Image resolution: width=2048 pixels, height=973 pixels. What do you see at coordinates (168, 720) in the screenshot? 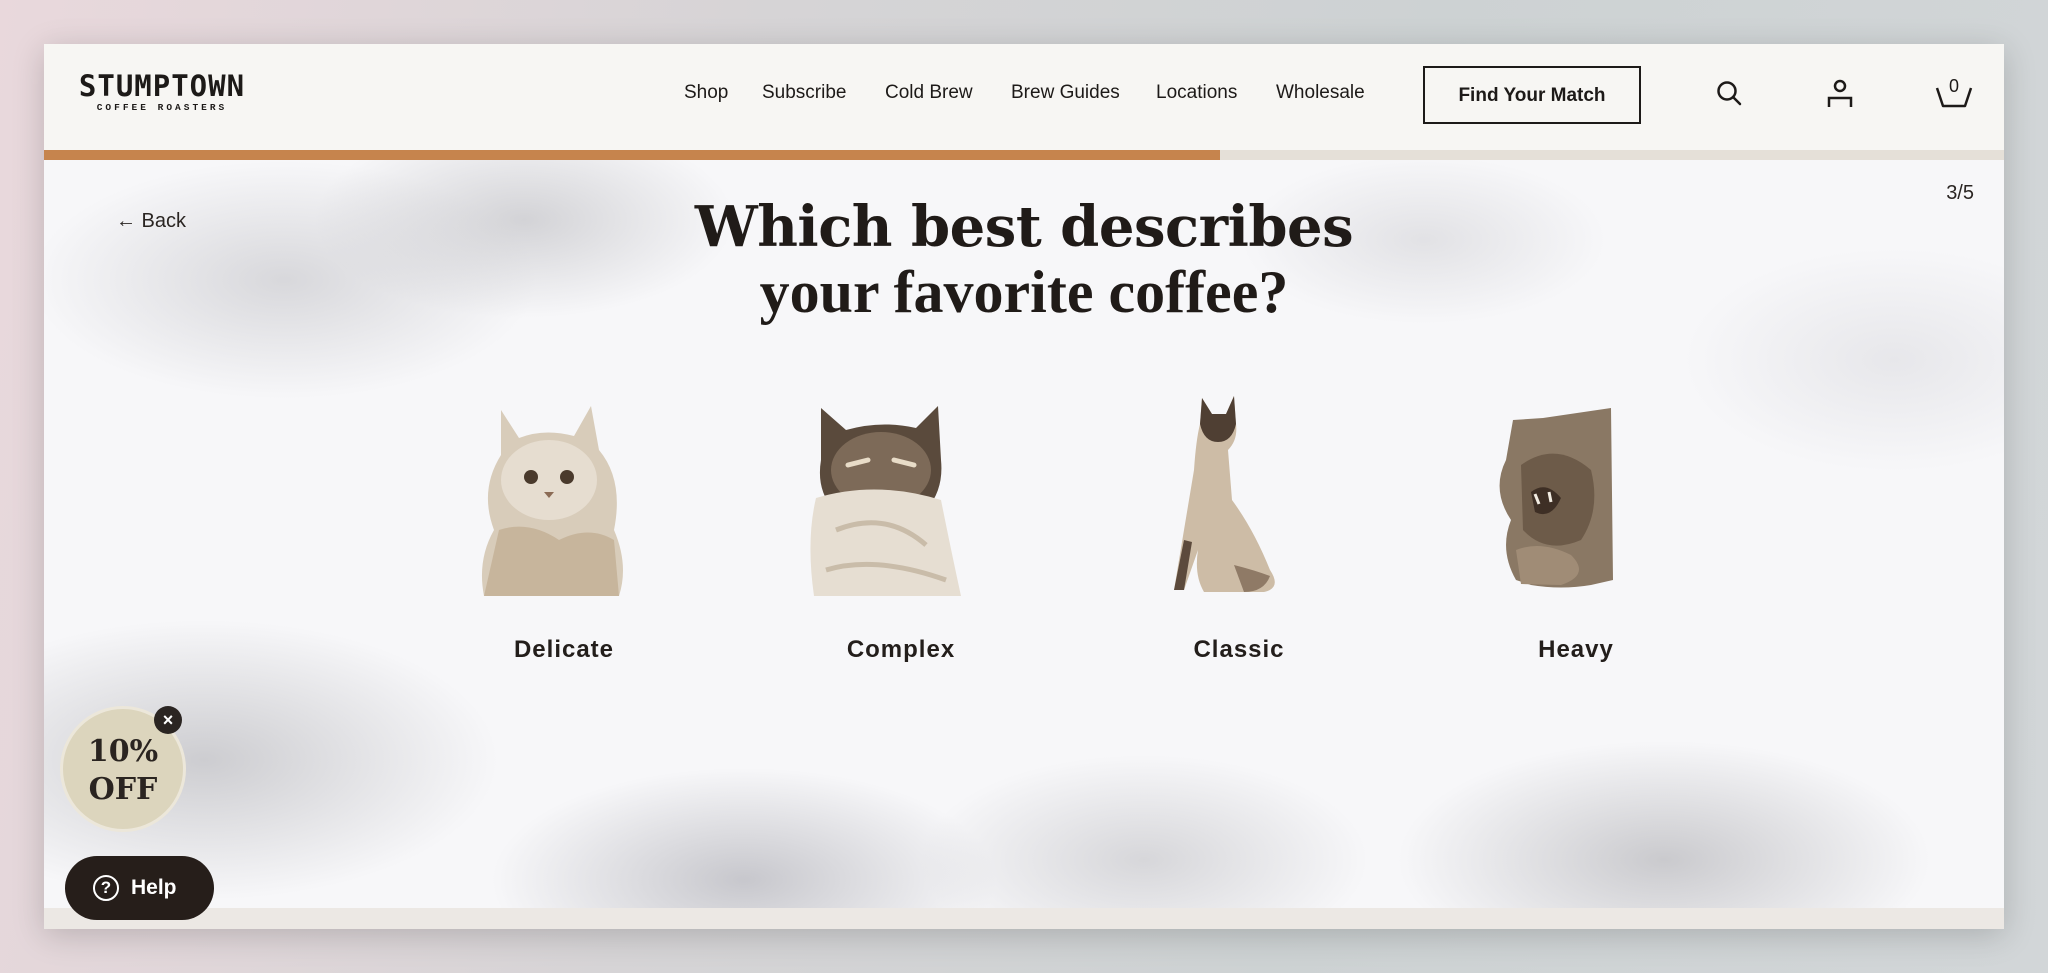
I see `promo-close-icon: ×` at bounding box center [168, 720].